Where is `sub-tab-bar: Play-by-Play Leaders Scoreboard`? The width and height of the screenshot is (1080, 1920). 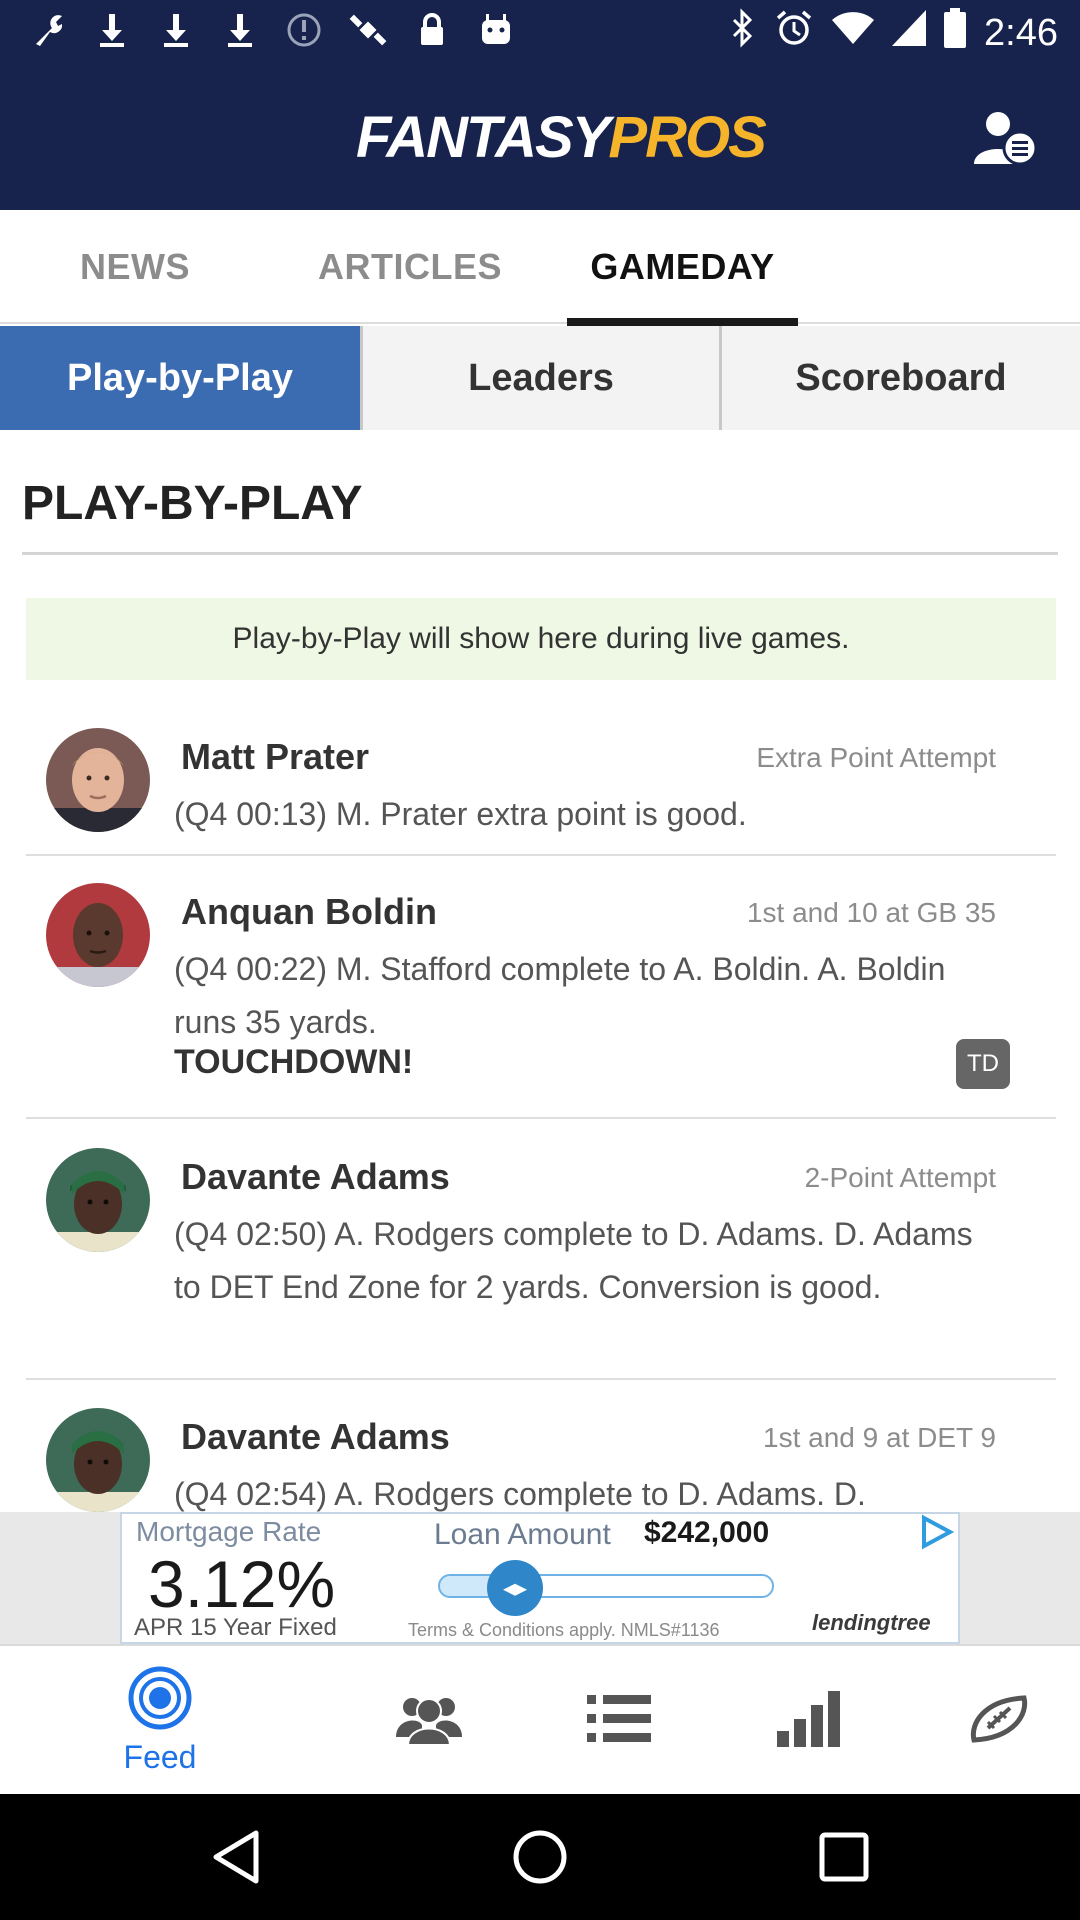
sub-tab-bar: Play-by-Play Leaders Scoreboard is located at coordinates (540, 378).